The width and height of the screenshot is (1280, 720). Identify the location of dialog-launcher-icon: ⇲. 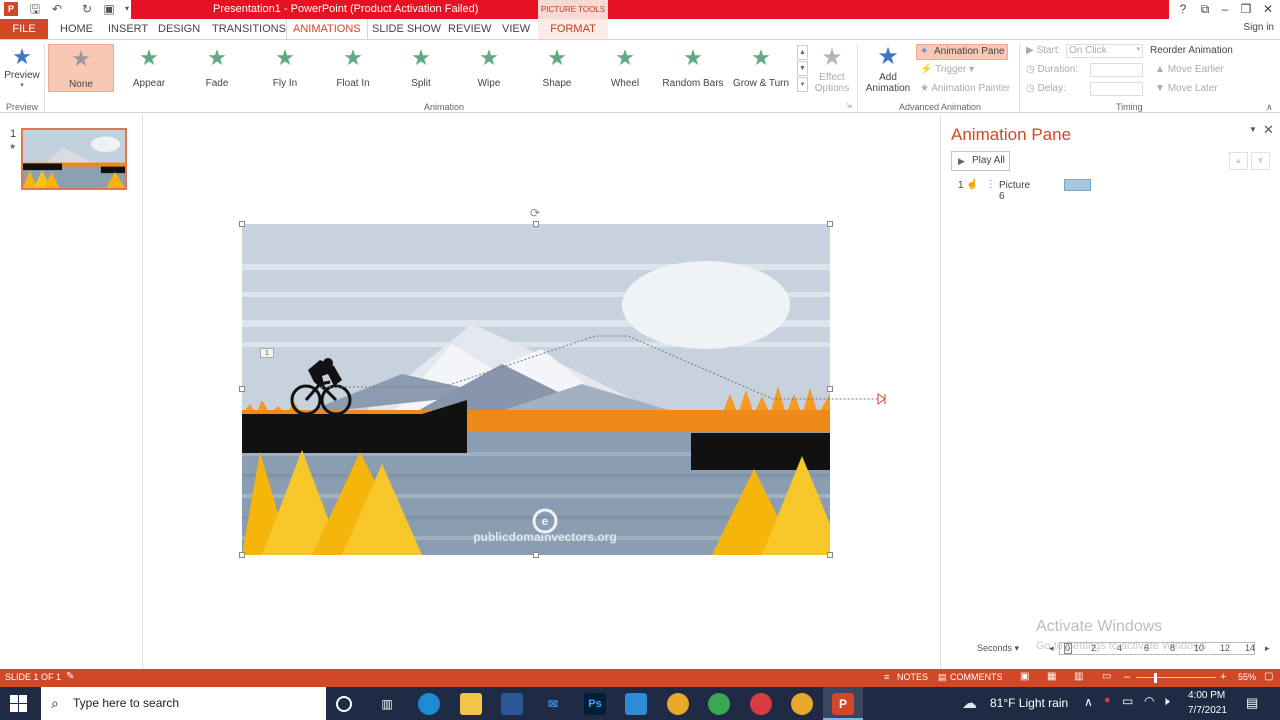
(849, 106).